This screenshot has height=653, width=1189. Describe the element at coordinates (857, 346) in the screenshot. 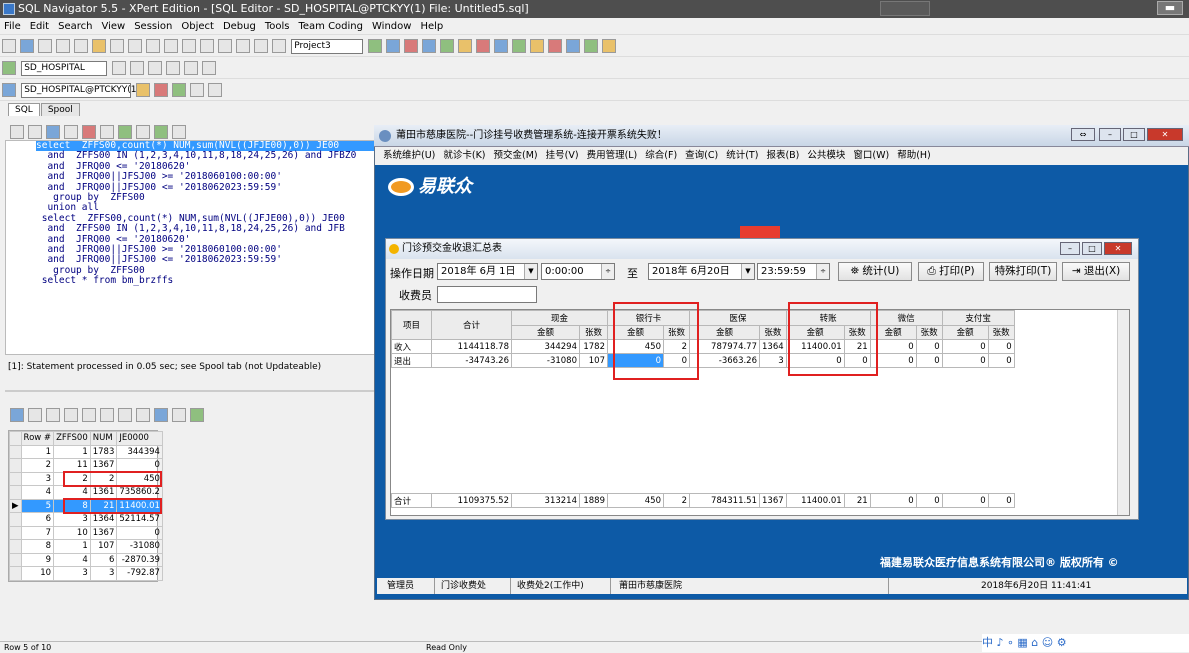

I see `summary-cell: 21` at that location.